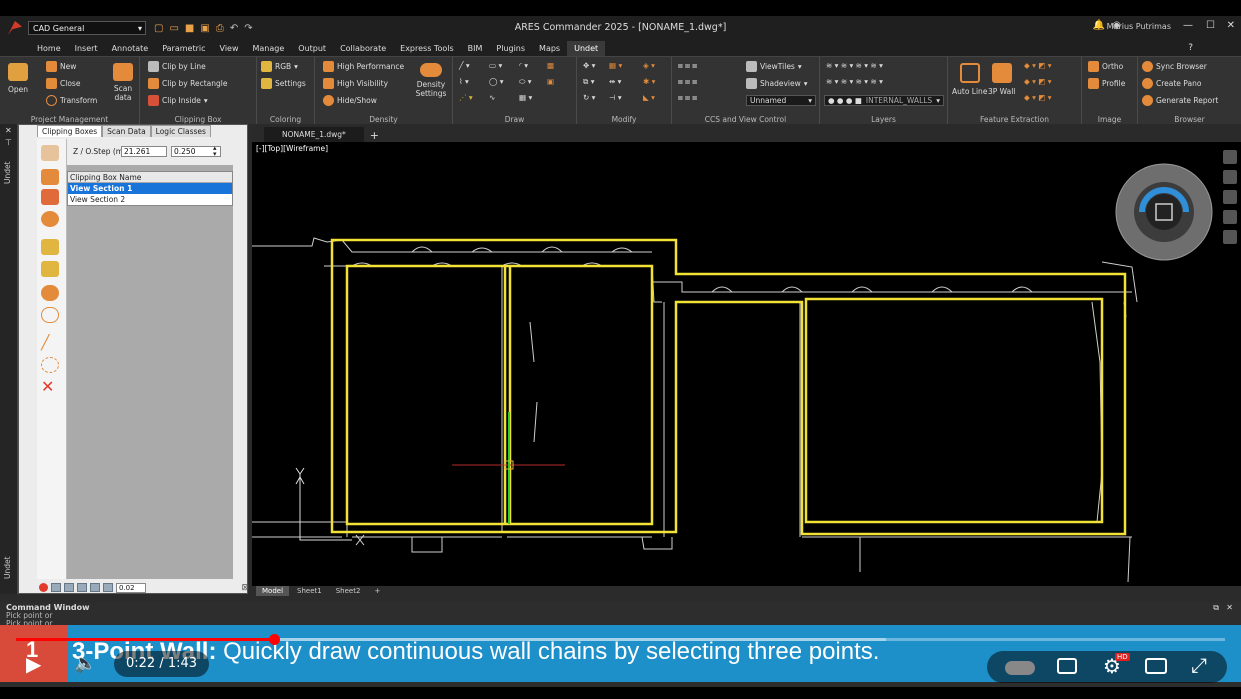 The height and width of the screenshot is (699, 1241). What do you see at coordinates (589, 65) in the screenshot?
I see `move-icon: ✥ ▾` at bounding box center [589, 65].